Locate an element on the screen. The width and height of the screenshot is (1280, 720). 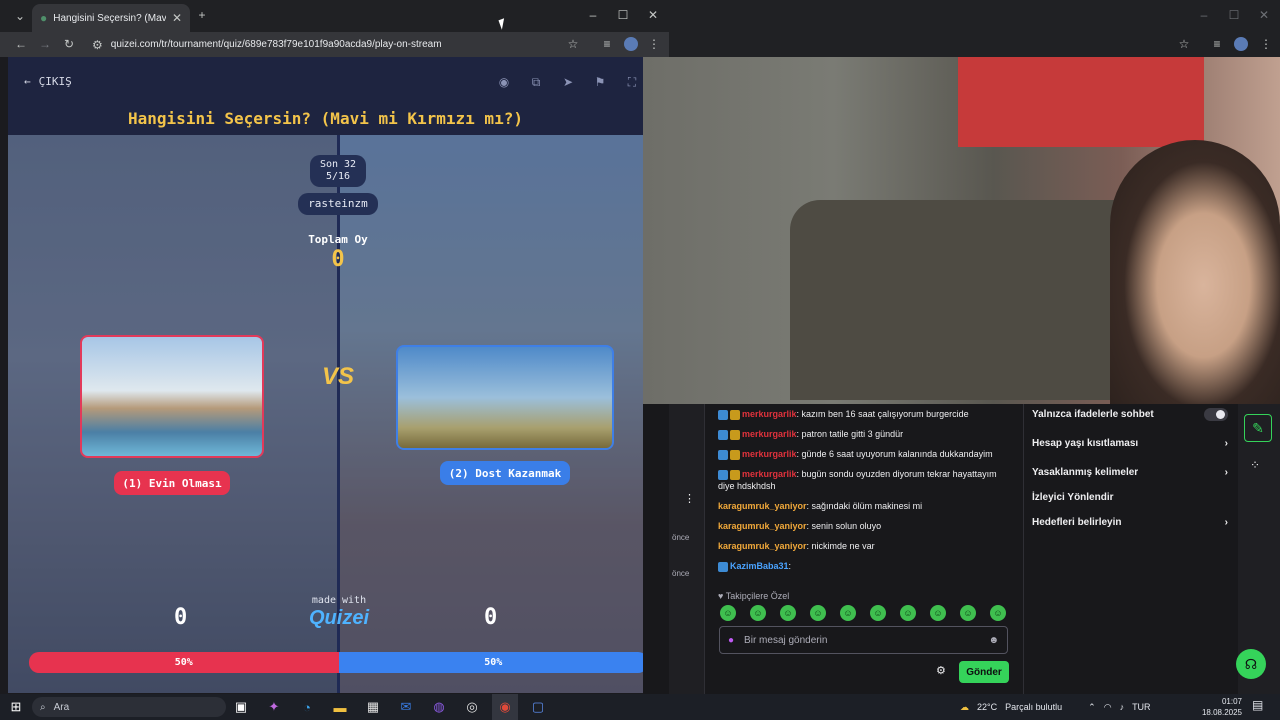
setting-goals: Hedefleri belirleyin › is located at coordinates (1130, 522).